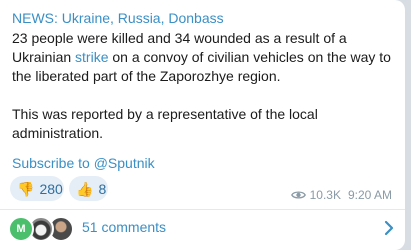 This screenshot has height=250, width=411. I want to click on view-count: 10.3K, so click(325, 195).